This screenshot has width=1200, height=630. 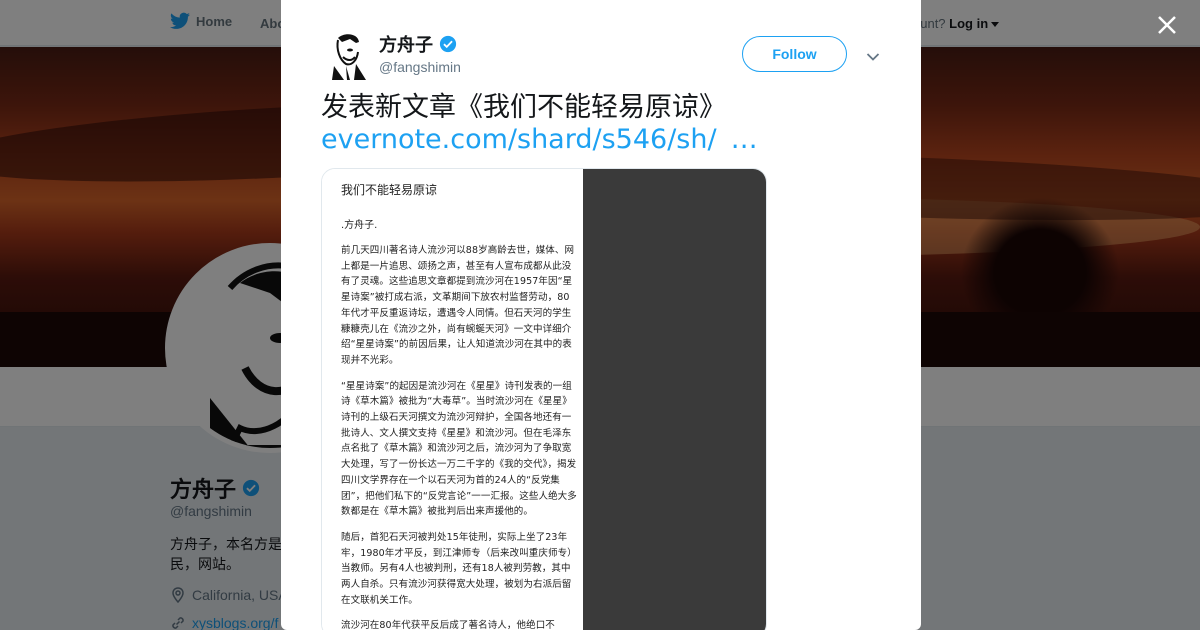 I want to click on avatar-portrait-icon, so click(x=347, y=55).